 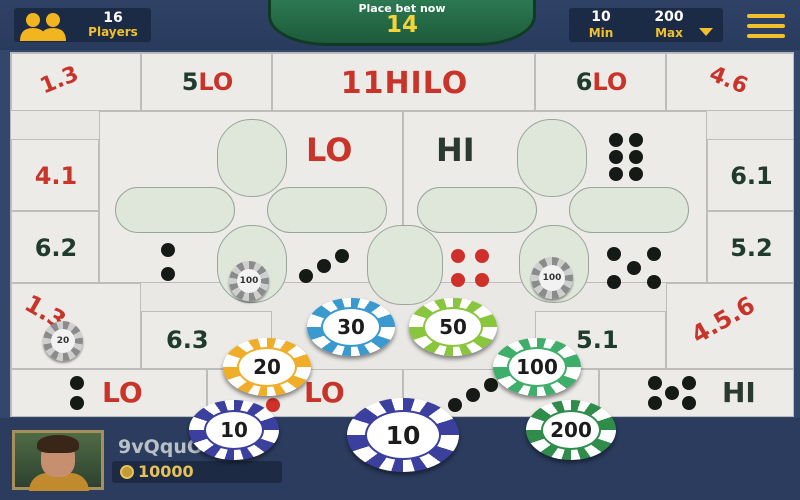 I want to click on bet-cell-lo-1: LO, so click(x=109, y=393).